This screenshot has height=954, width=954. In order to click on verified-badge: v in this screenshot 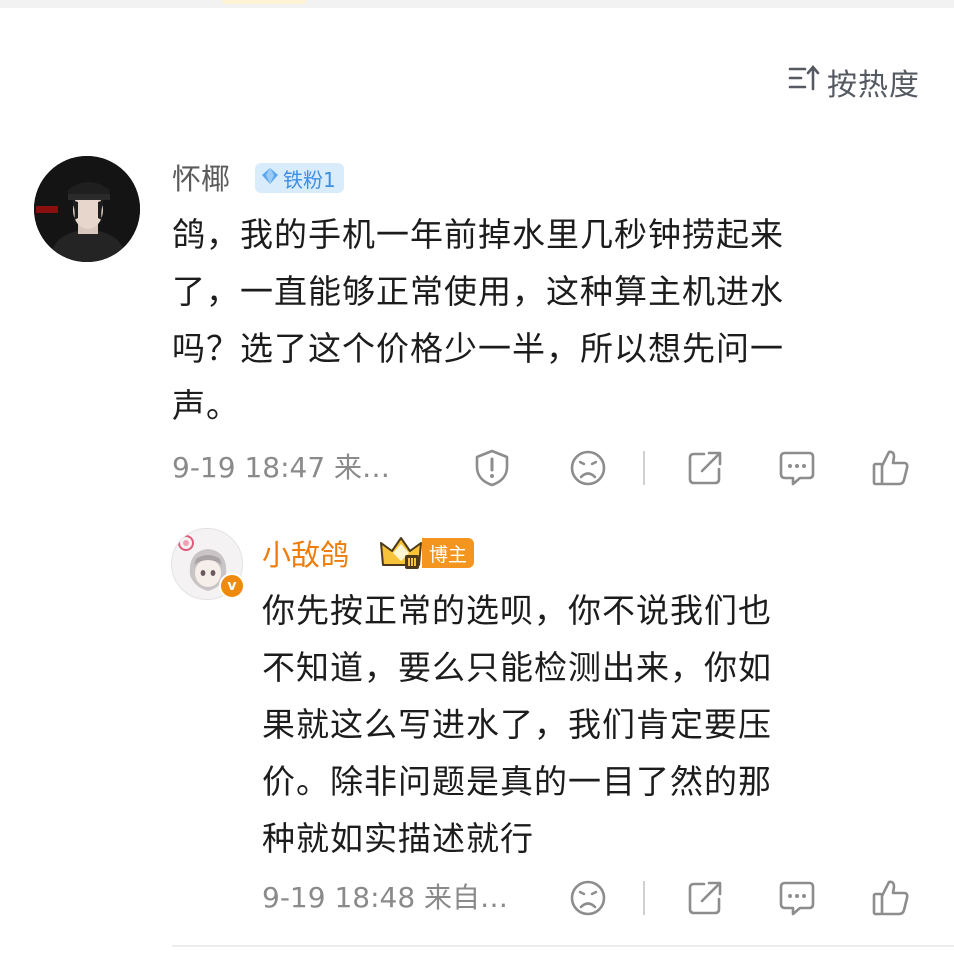, I will do `click(232, 586)`.